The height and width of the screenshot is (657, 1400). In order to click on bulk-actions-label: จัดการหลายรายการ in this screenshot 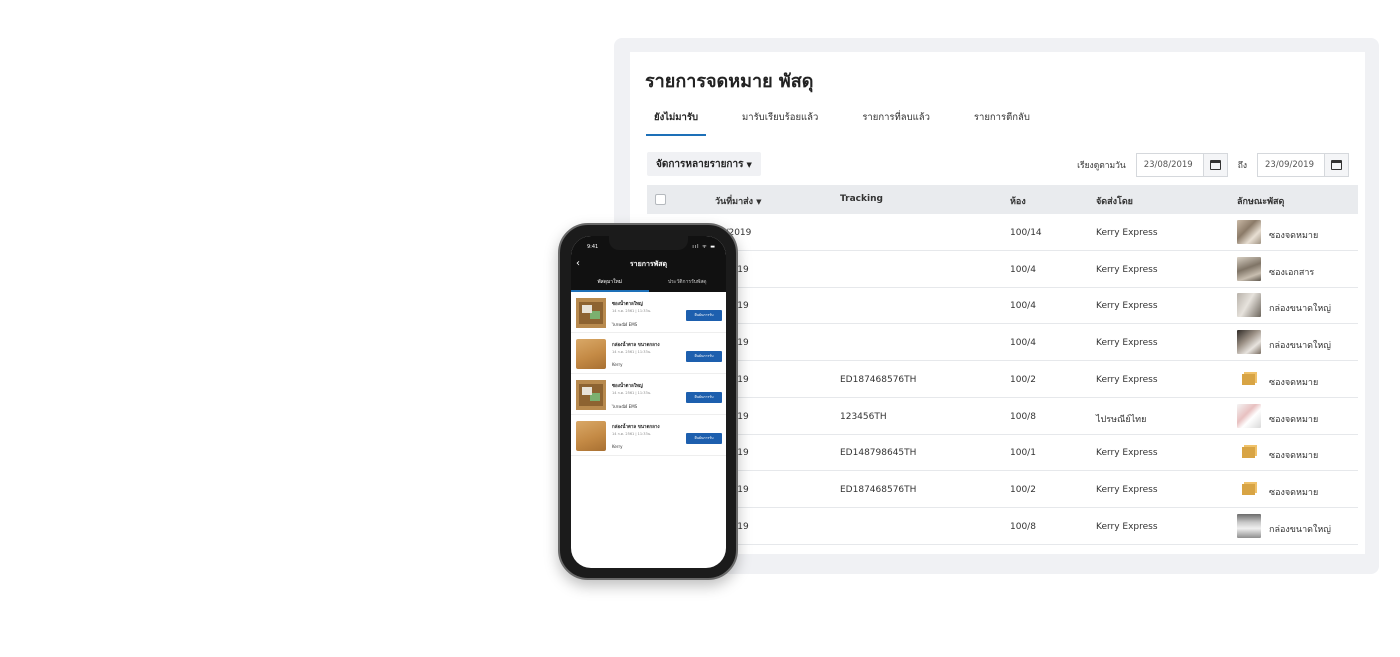, I will do `click(700, 164)`.